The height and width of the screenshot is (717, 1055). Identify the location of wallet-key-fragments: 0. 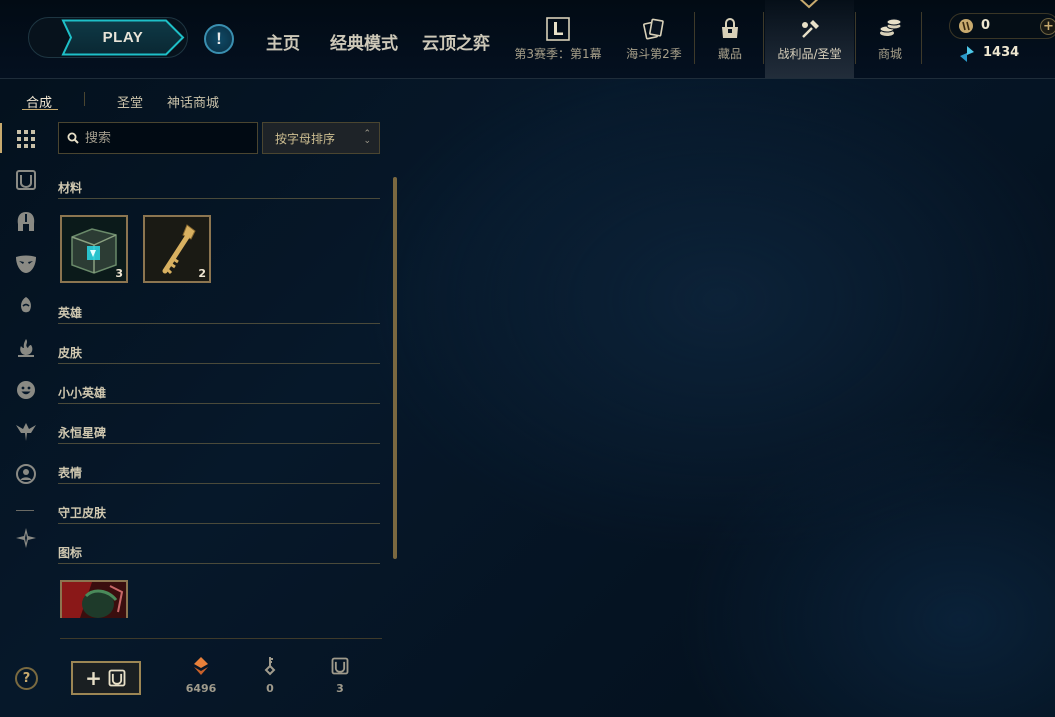
(270, 675).